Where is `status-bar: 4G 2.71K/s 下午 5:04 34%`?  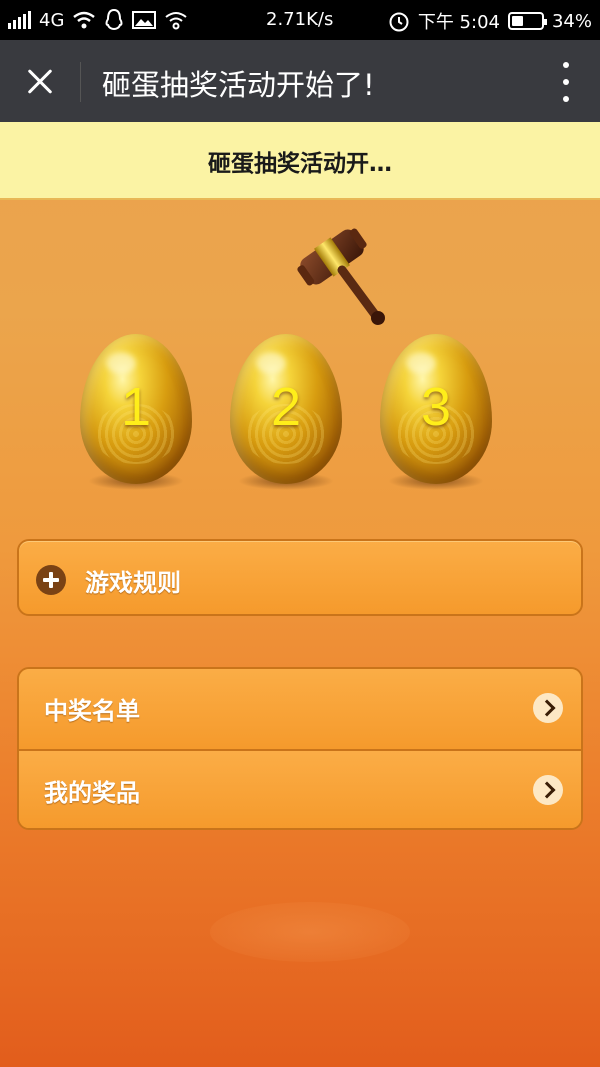
status-bar: 4G 2.71K/s 下午 5:04 34% is located at coordinates (300, 20).